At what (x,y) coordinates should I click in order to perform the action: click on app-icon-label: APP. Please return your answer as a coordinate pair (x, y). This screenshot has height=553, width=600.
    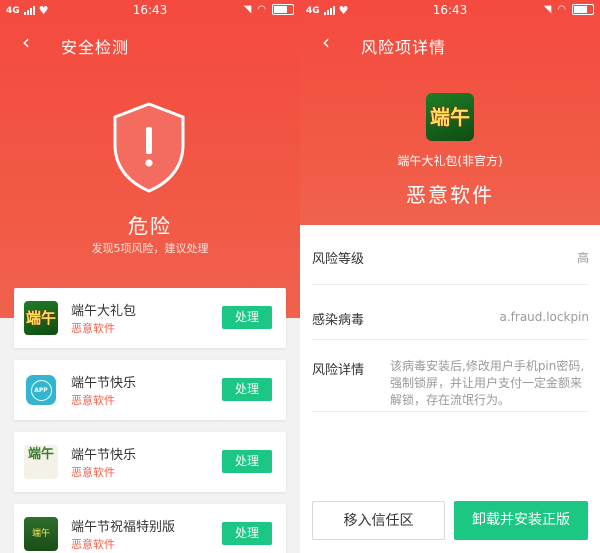
    Looking at the image, I should click on (41, 390).